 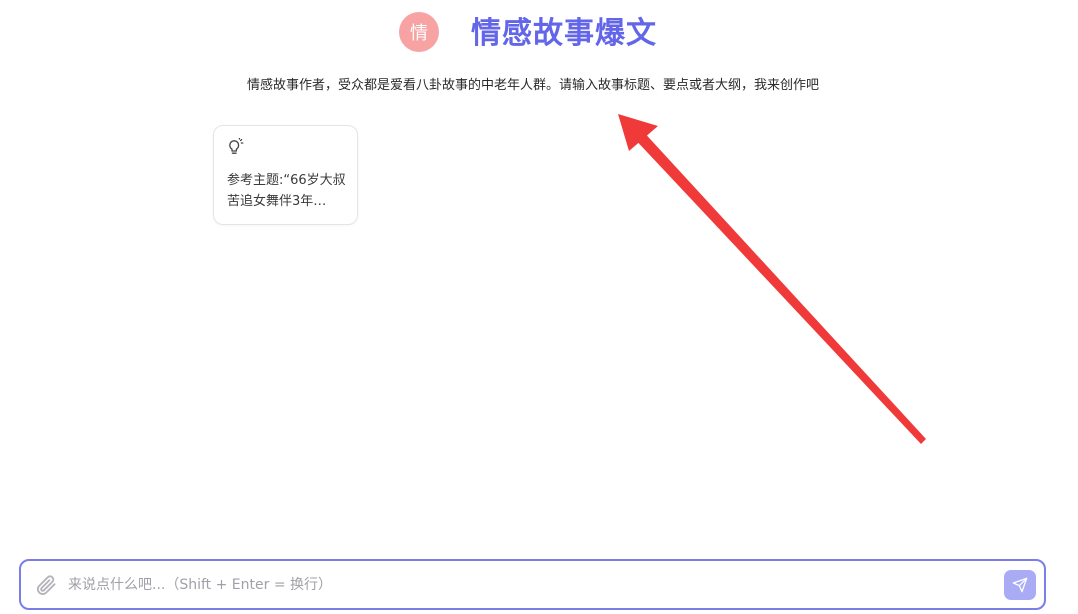 I want to click on bot-avatar: 情, so click(x=419, y=32).